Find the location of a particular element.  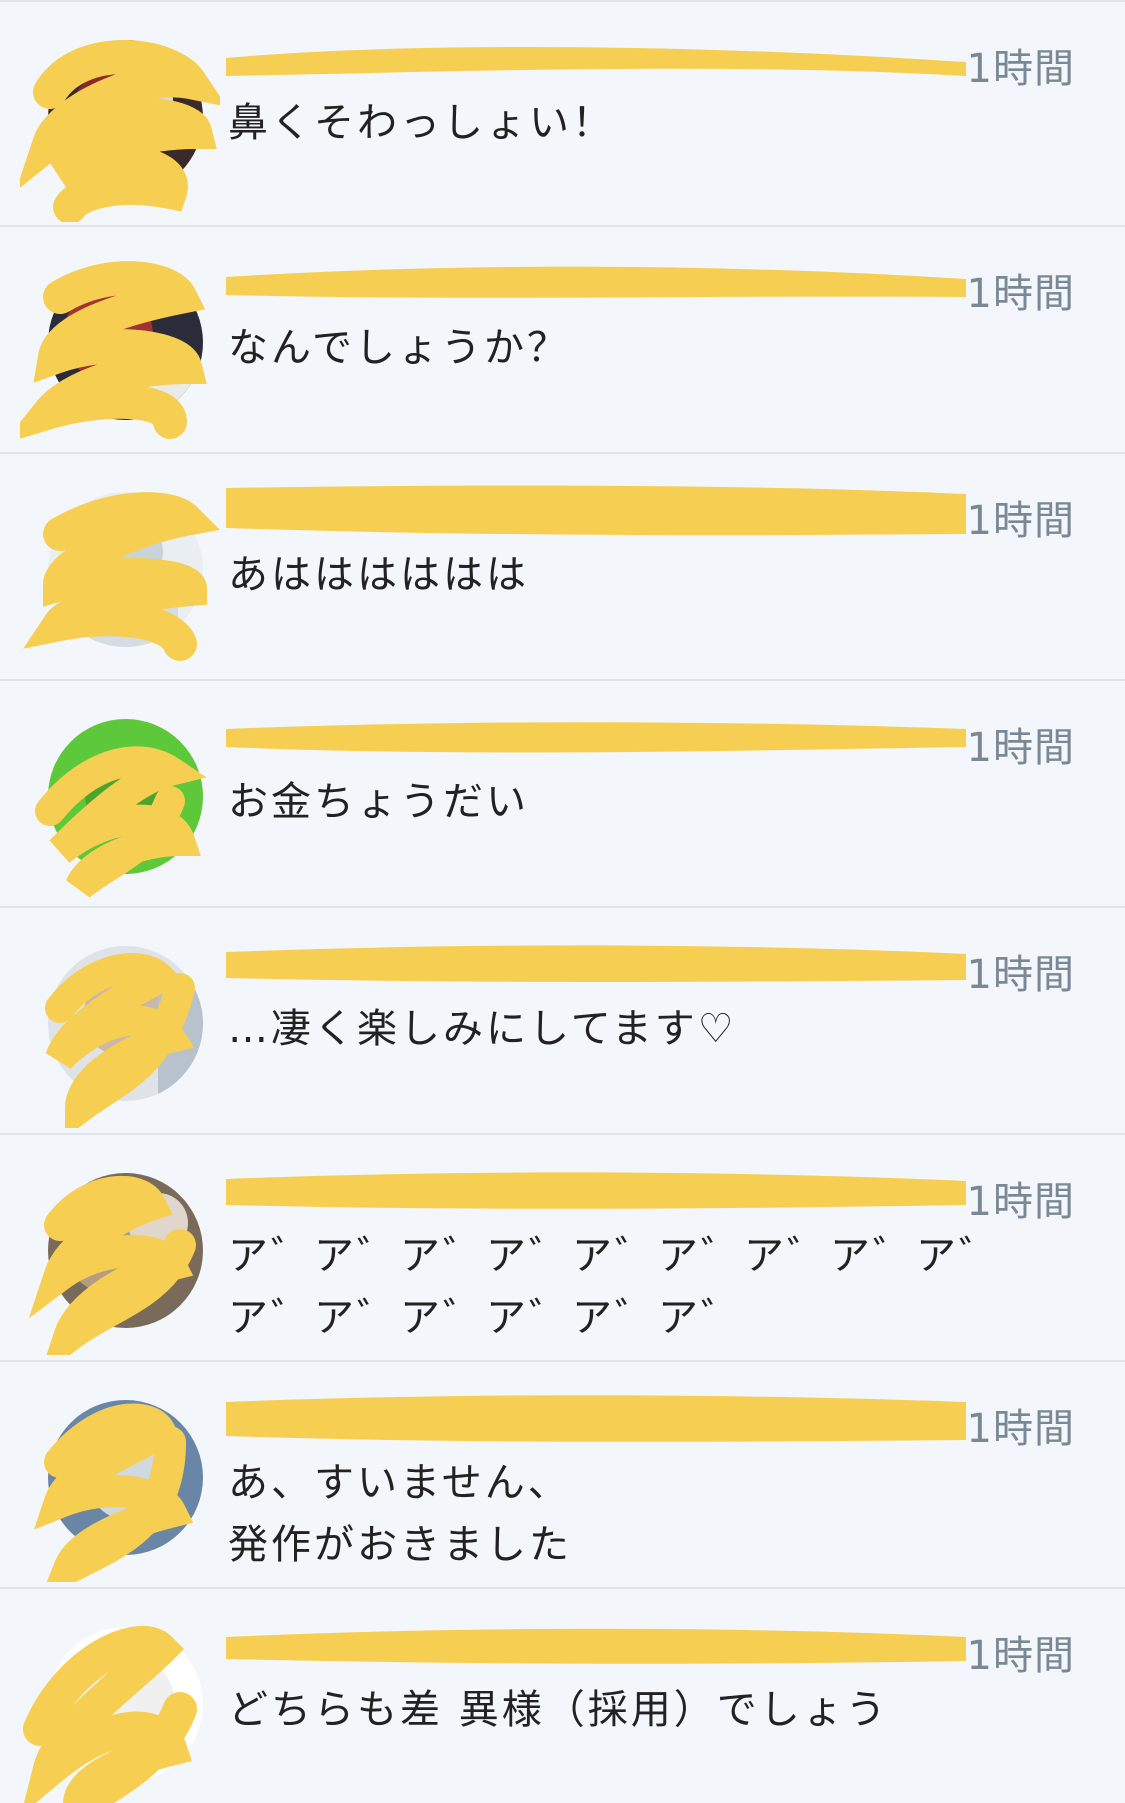

message-text: あはははははは is located at coordinates (378, 575).